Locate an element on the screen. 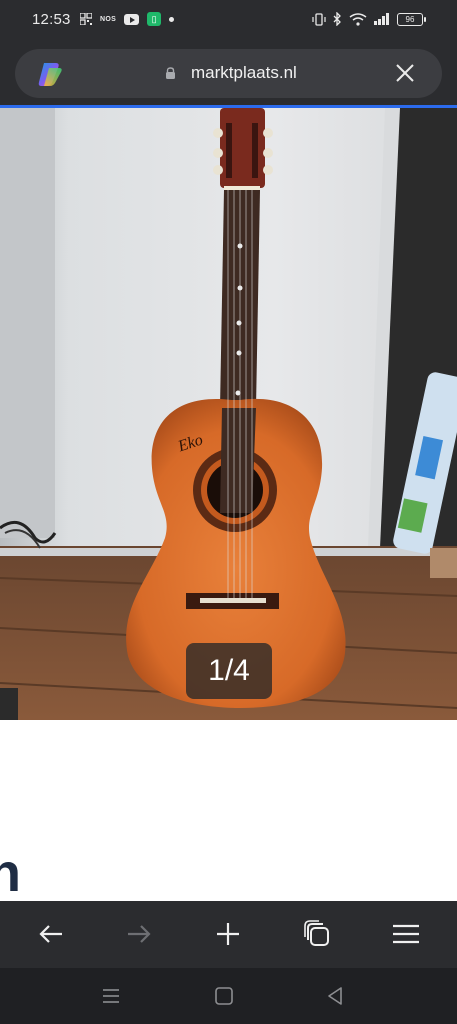 The image size is (457, 1024). bluetooth-icon is located at coordinates (337, 19).